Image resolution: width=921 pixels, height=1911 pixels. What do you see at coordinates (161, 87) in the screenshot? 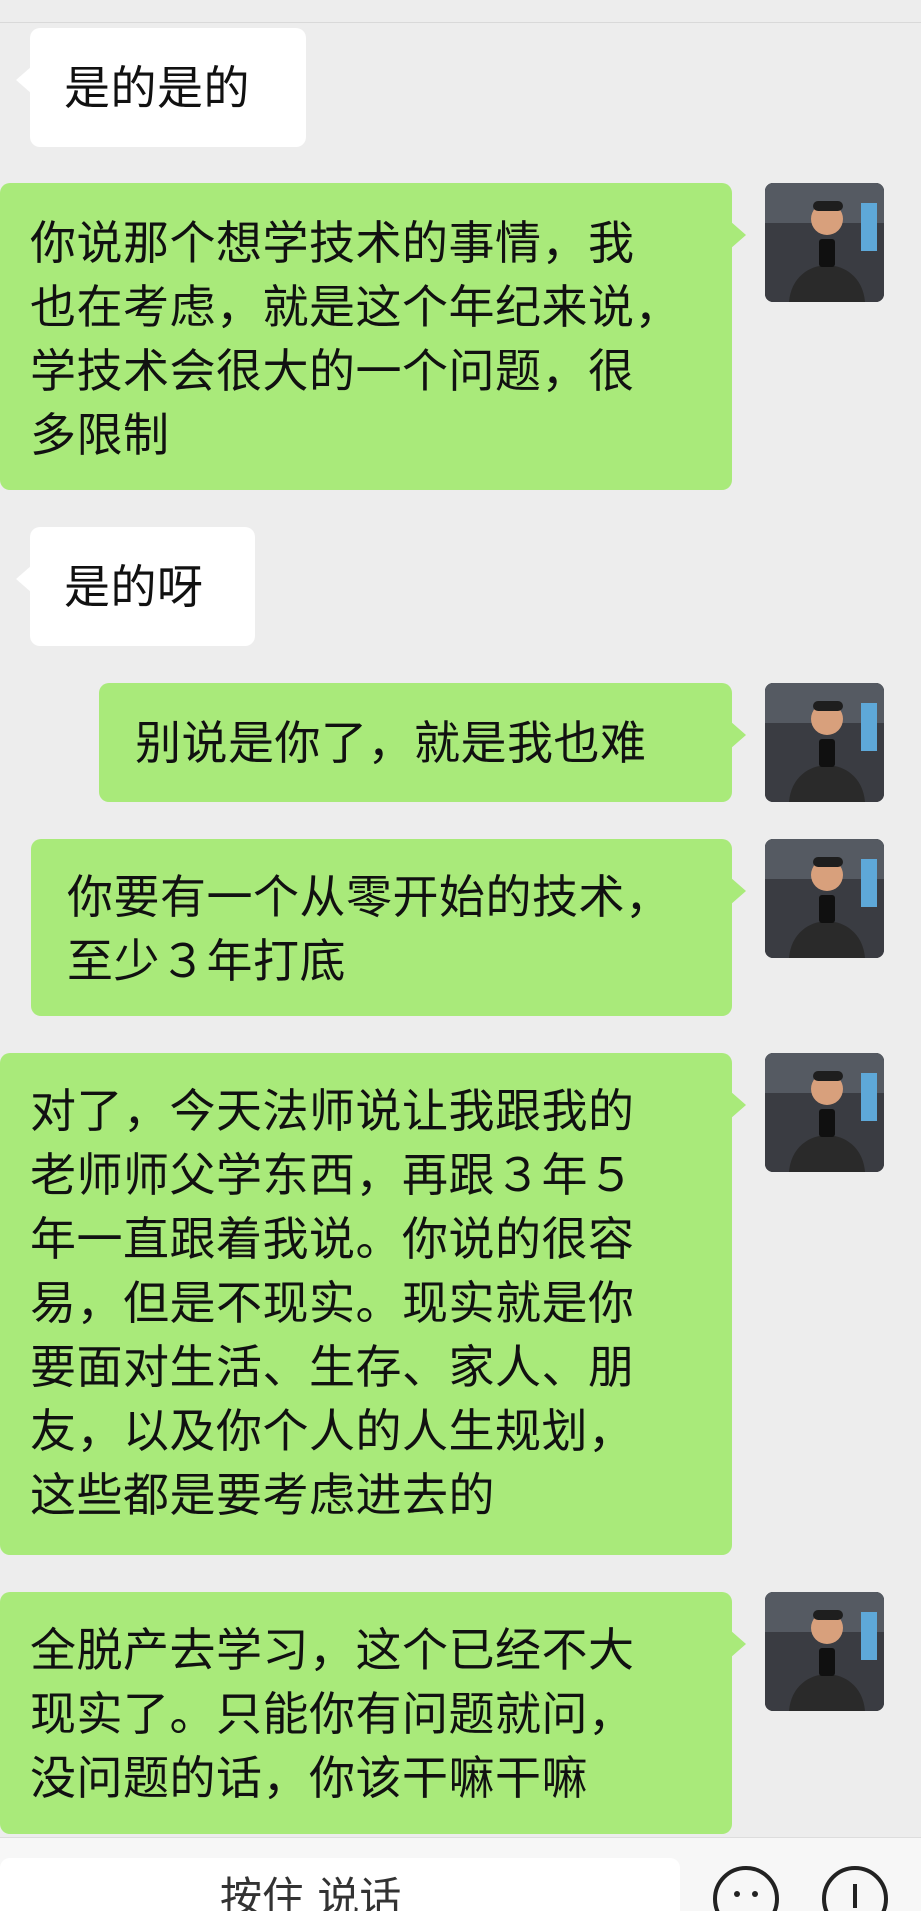
I see `incoming-message-bubble: 是的是的` at bounding box center [161, 87].